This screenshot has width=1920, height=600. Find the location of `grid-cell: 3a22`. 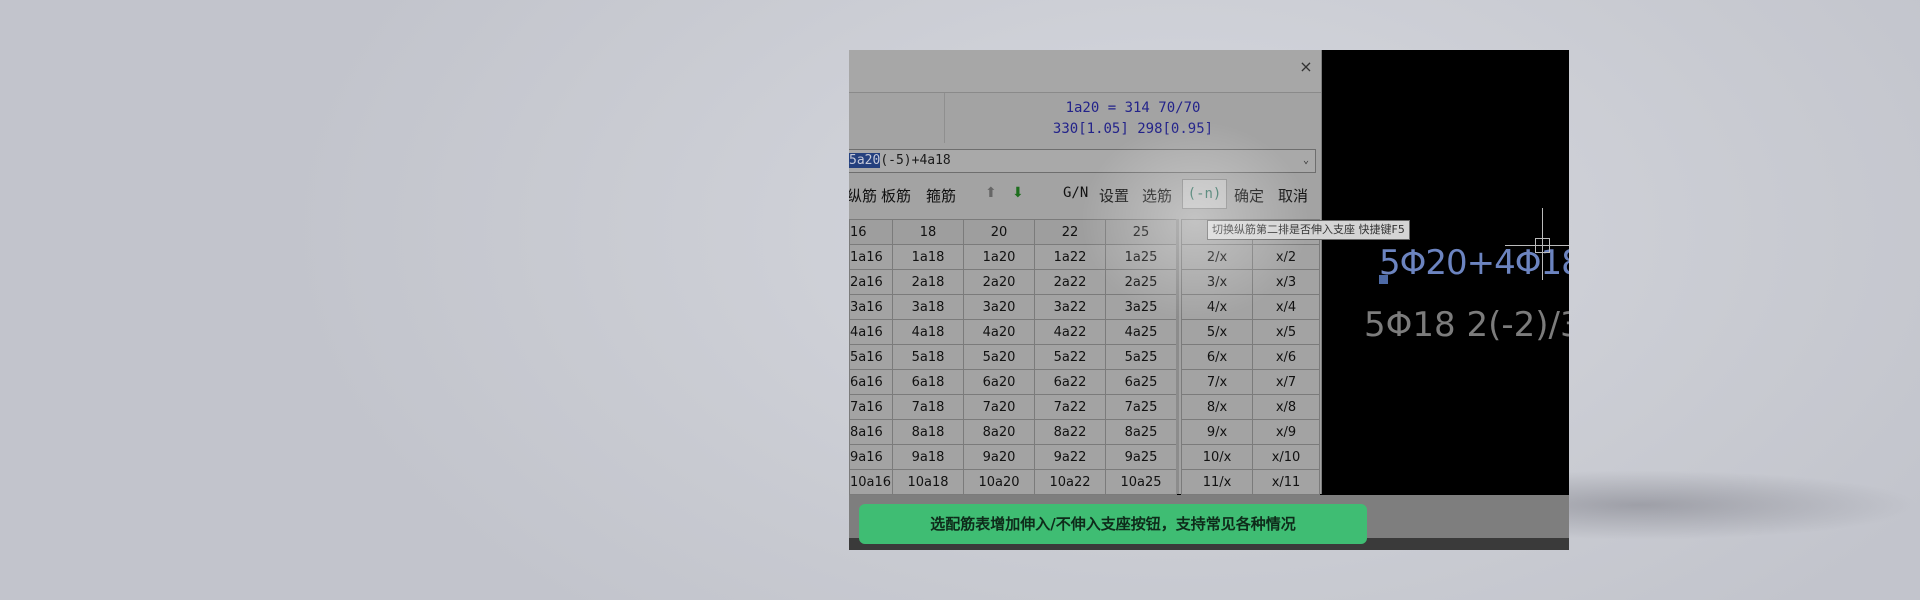

grid-cell: 3a22 is located at coordinates (1070, 307).